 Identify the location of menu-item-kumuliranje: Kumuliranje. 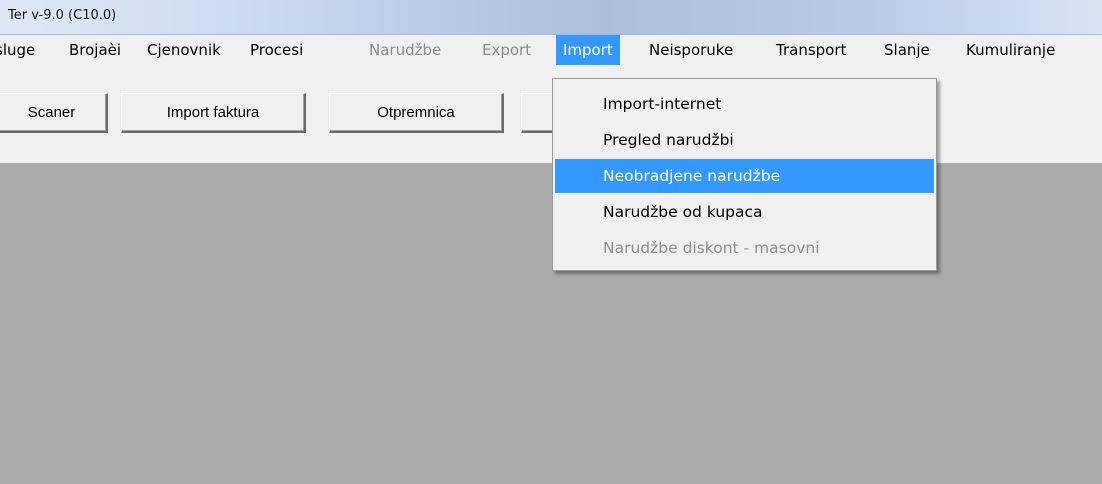
(1010, 50).